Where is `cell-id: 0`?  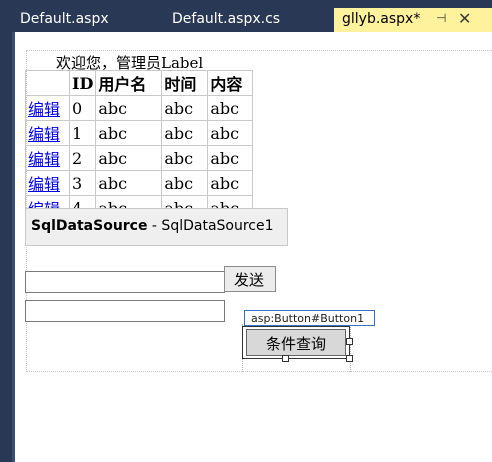 cell-id: 0 is located at coordinates (82, 108).